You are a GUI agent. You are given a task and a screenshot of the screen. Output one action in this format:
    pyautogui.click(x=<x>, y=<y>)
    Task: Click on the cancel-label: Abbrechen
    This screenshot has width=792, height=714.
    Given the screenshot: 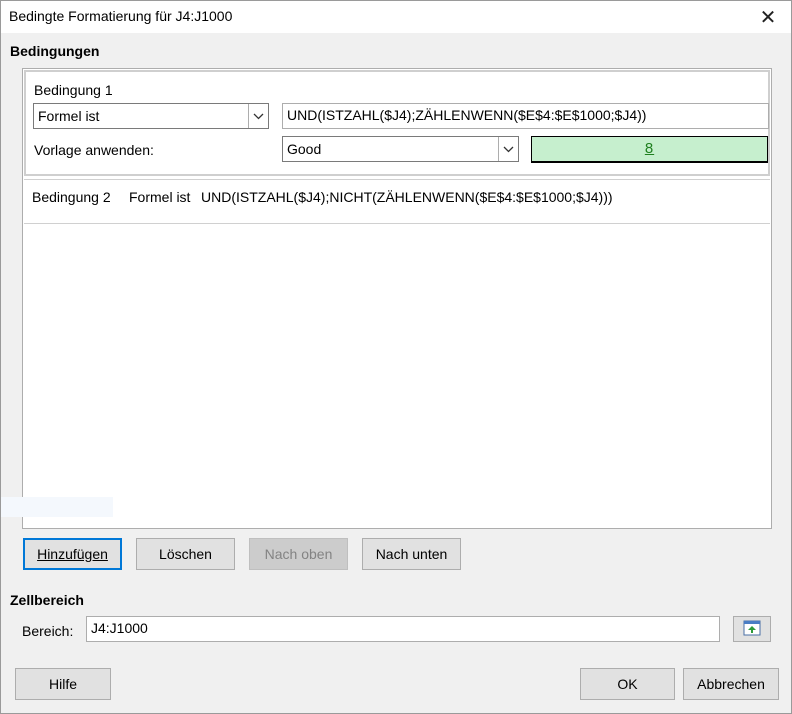 What is the action you would take?
    pyautogui.click(x=731, y=684)
    